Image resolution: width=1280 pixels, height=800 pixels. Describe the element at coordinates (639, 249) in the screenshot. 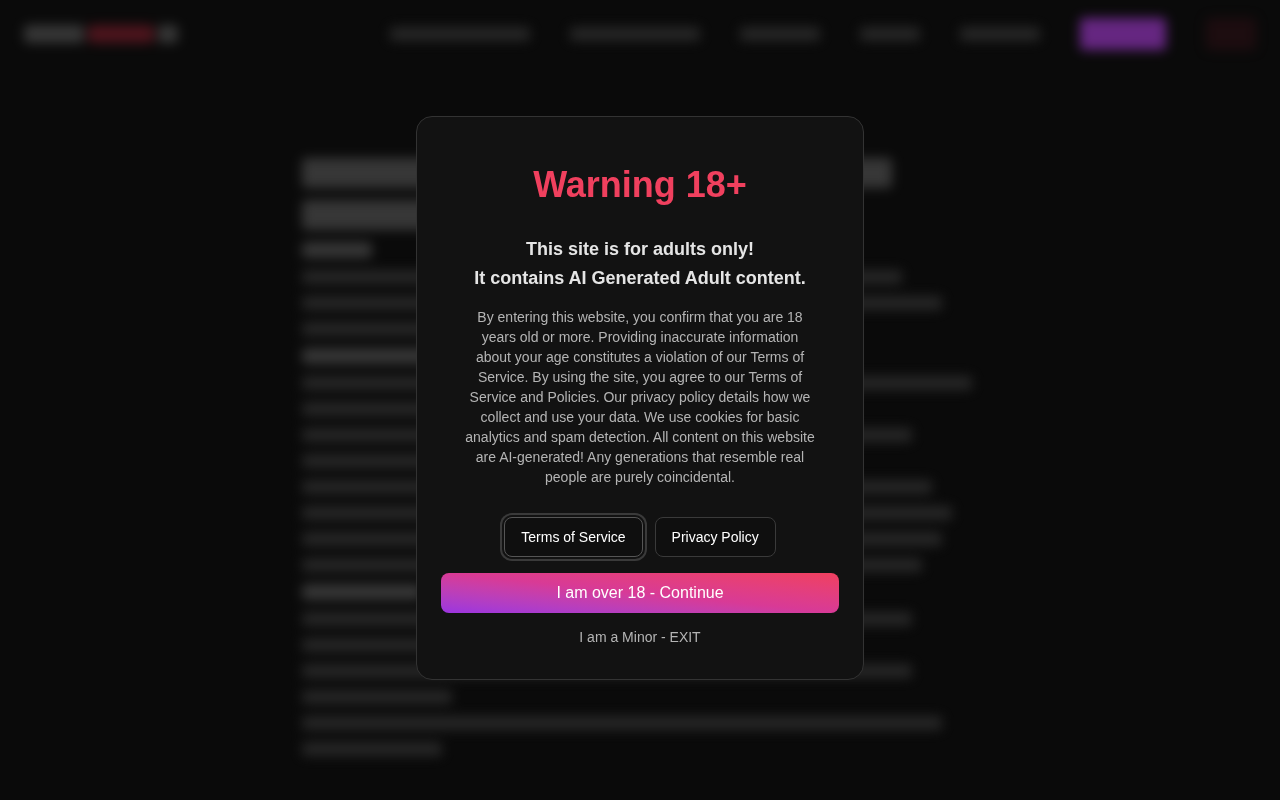

I see `dialog-headline: This site is for adults only!` at that location.